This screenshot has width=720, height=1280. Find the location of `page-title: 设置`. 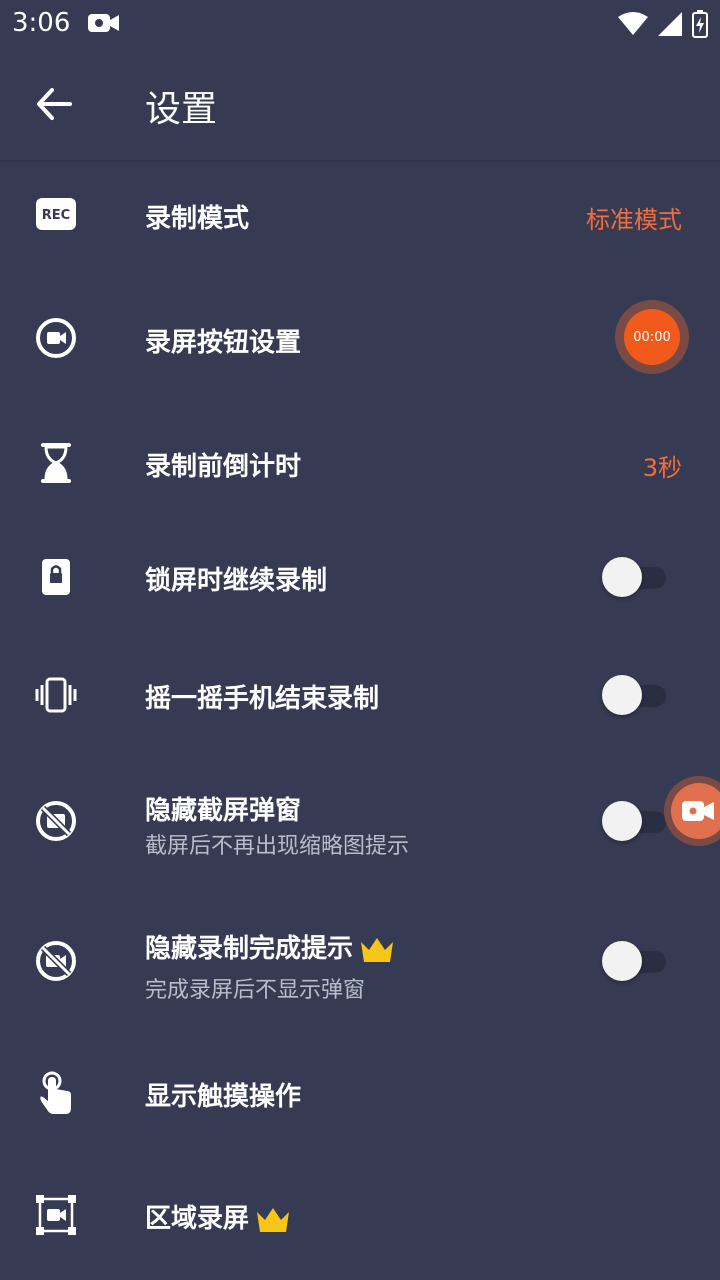

page-title: 设置 is located at coordinates (181, 109).